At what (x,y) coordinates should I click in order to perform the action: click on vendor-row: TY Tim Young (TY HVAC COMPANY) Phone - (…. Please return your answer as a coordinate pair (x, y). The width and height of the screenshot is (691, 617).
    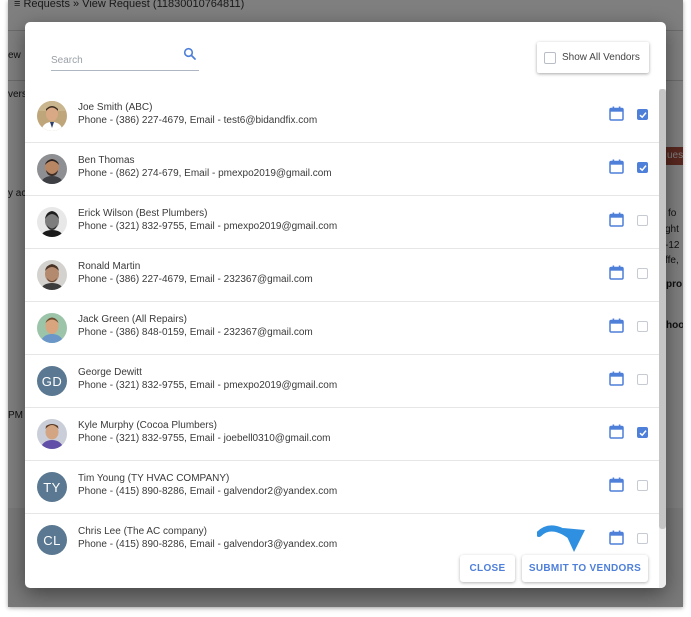
    Looking at the image, I should click on (342, 487).